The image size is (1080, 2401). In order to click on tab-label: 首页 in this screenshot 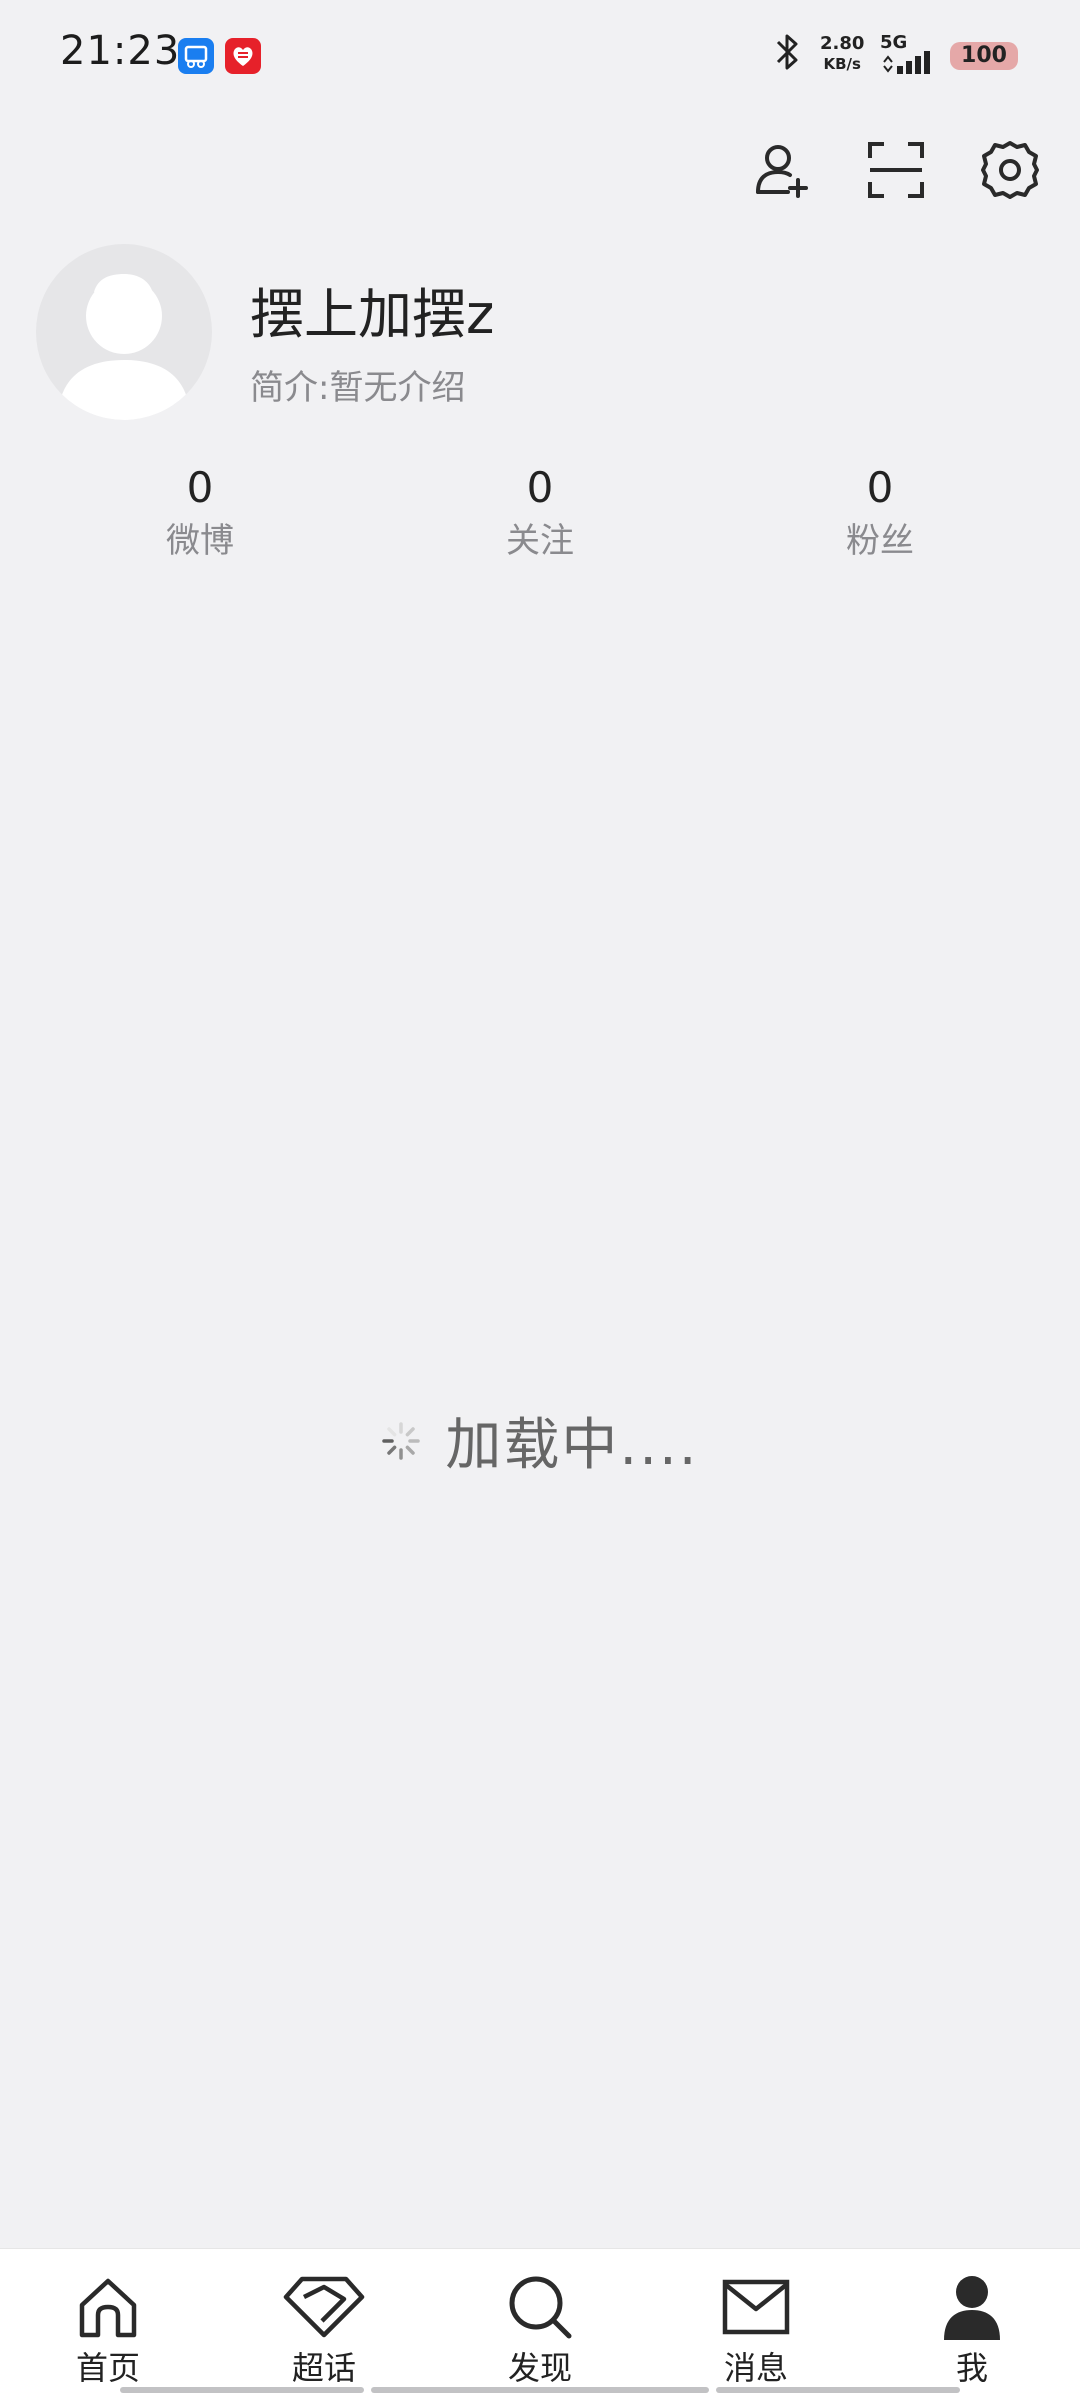, I will do `click(107, 2368)`.